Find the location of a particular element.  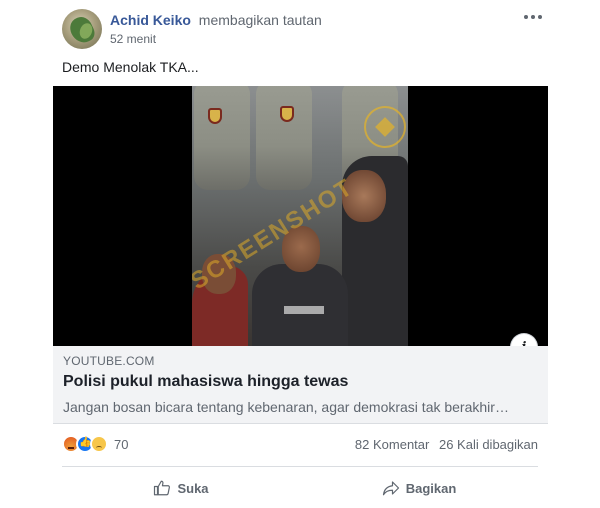

post-actions: Suka Bagikan is located at coordinates (300, 488).